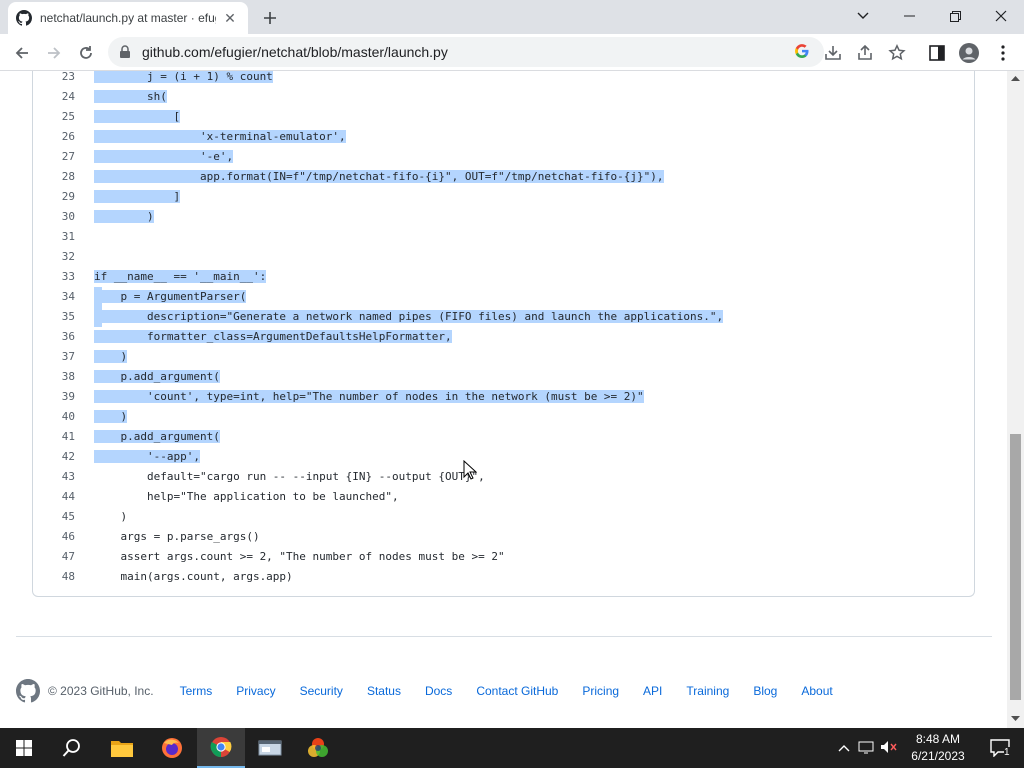  I want to click on line-number: 36, so click(54, 337).